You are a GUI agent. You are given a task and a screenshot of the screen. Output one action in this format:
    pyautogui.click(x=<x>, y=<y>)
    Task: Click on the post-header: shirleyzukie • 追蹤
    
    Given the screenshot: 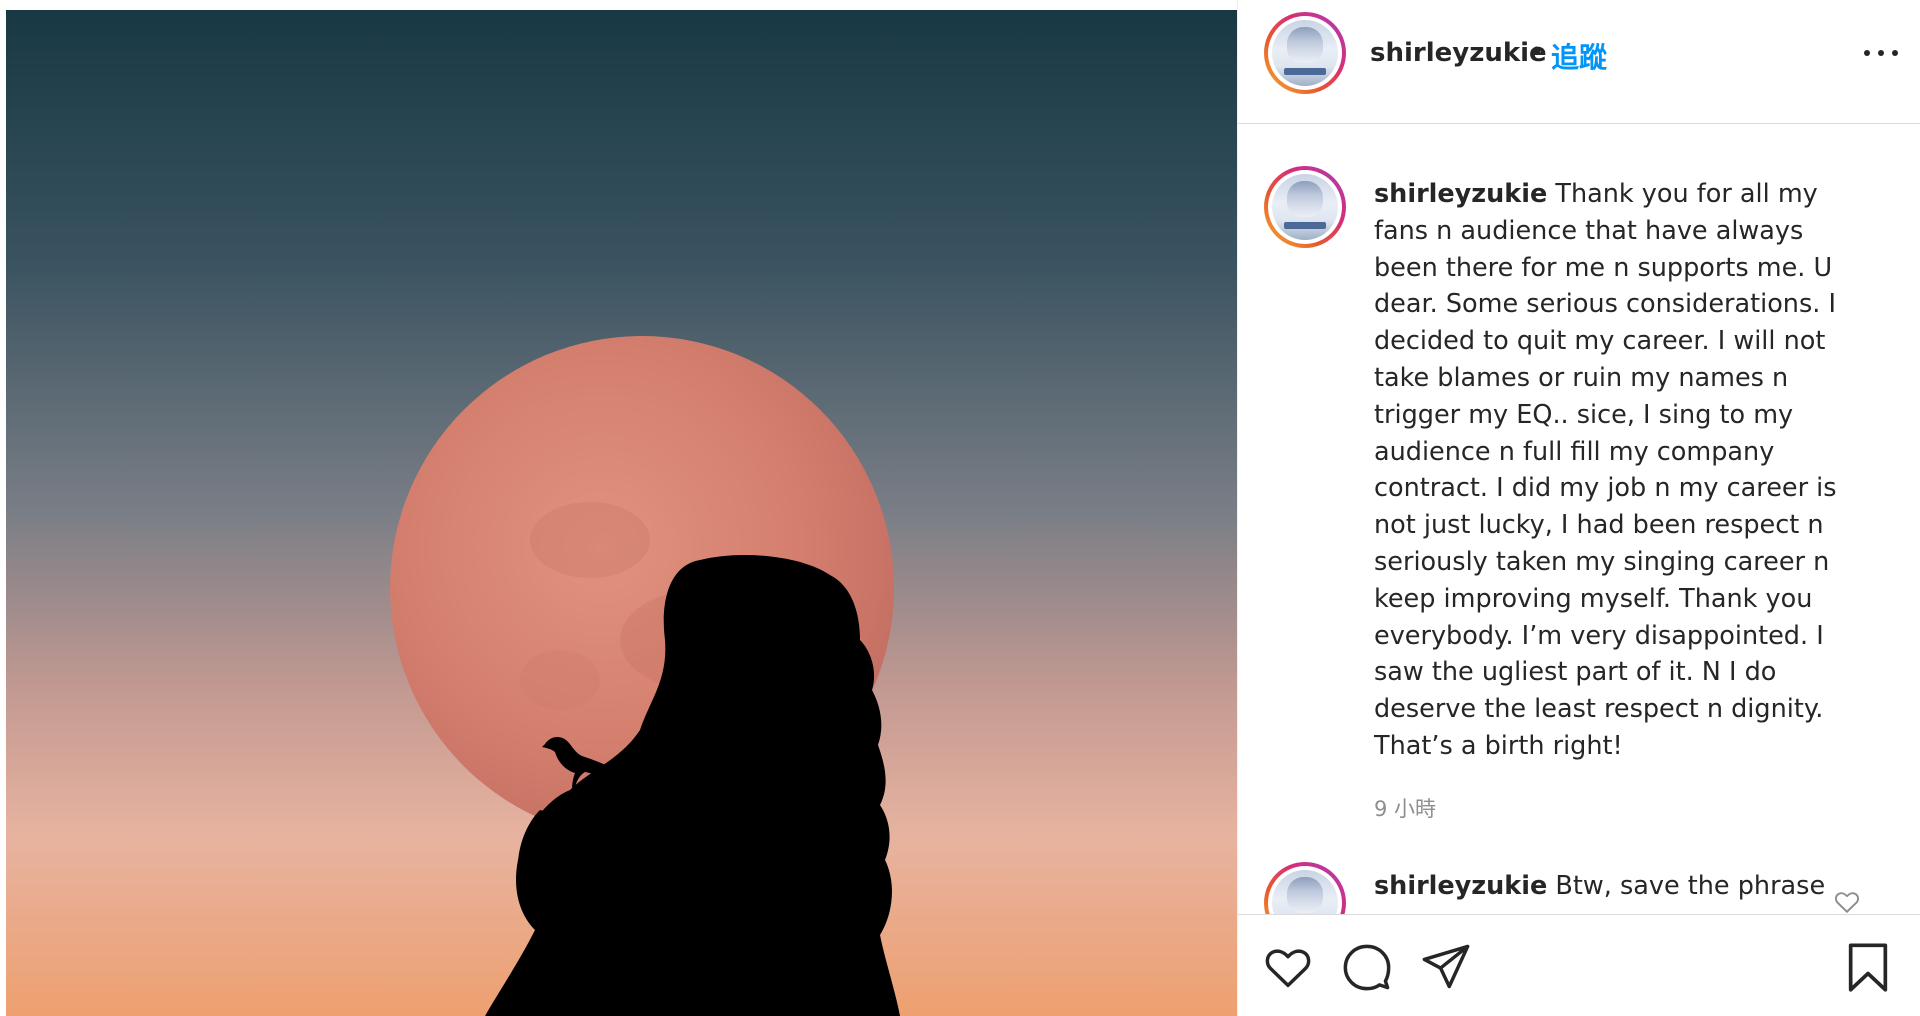 What is the action you would take?
    pyautogui.click(x=1579, y=62)
    